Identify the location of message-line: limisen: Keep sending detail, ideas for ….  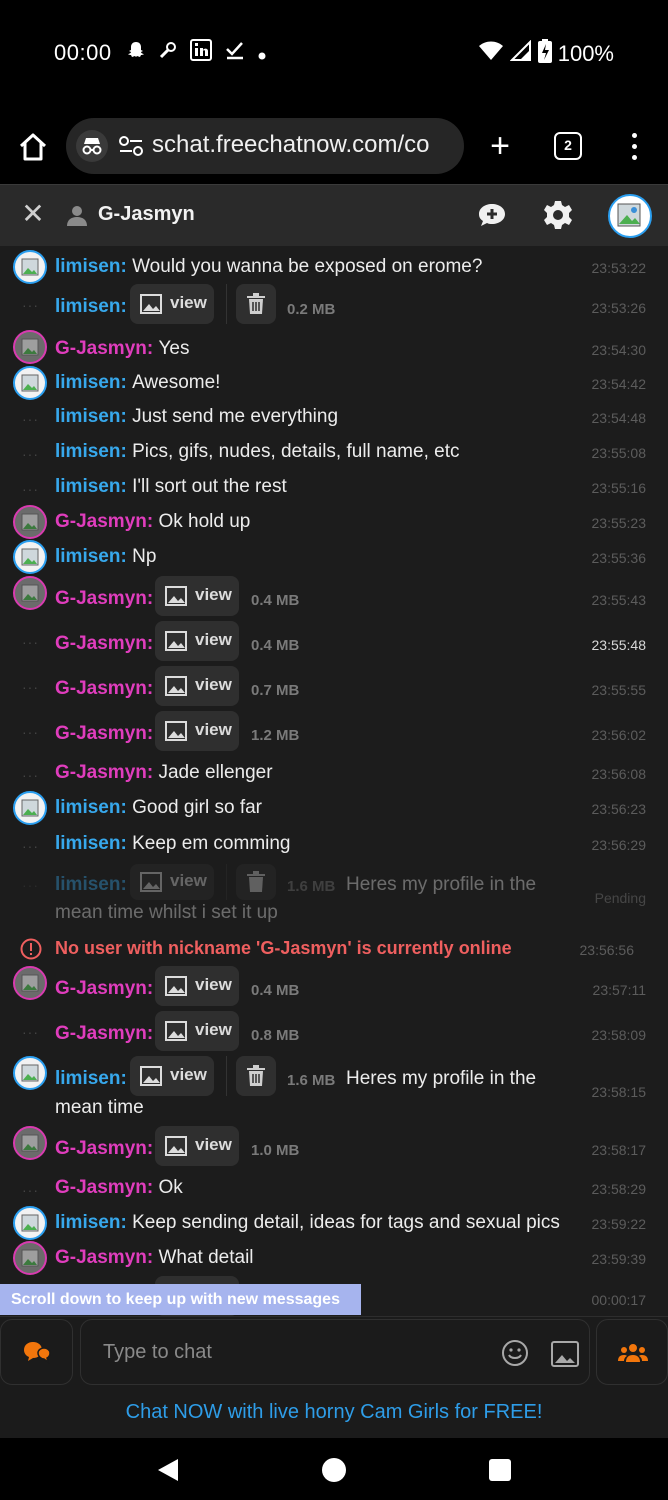
(307, 1223).